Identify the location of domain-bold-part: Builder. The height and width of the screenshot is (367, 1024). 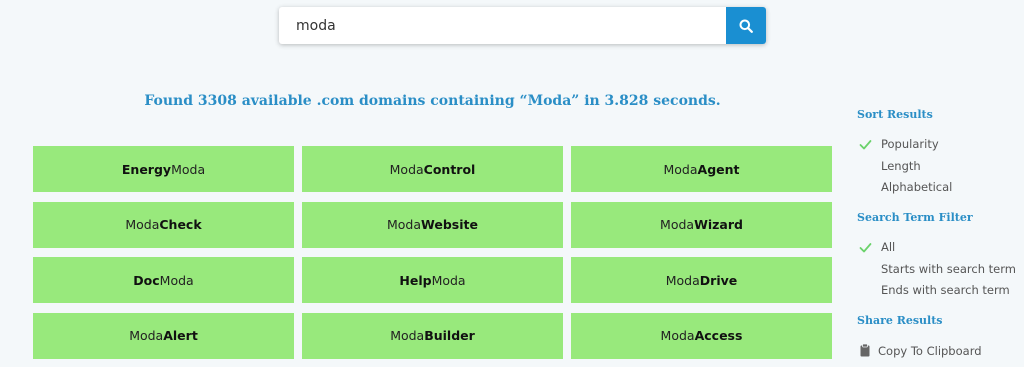
(449, 335).